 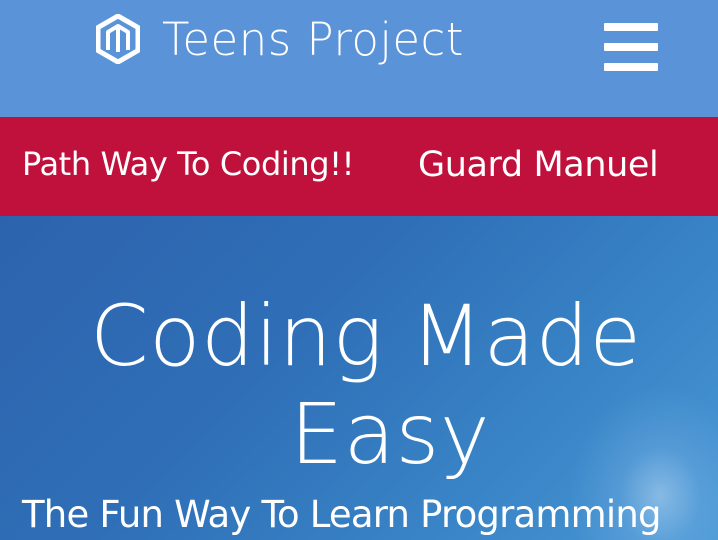 I want to click on banner-tagline: Path Way To Coding!!, so click(x=188, y=164).